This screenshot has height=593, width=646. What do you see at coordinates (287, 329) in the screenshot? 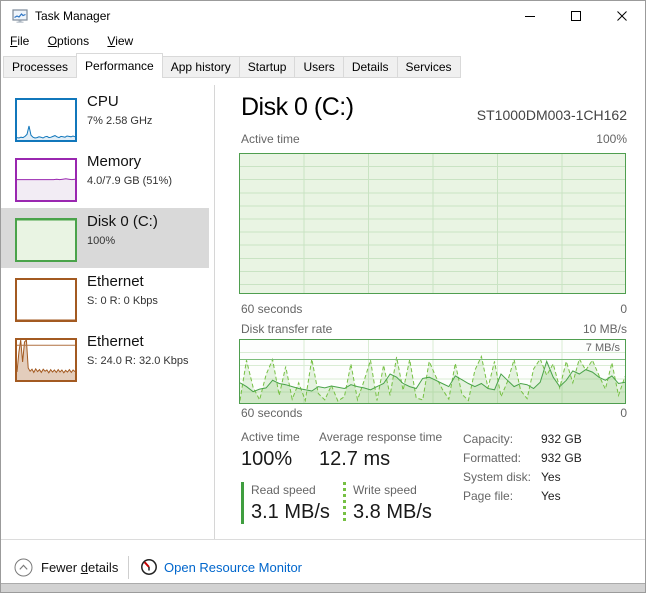
I see `transfer-rate-chart-label: Disk transfer rate` at bounding box center [287, 329].